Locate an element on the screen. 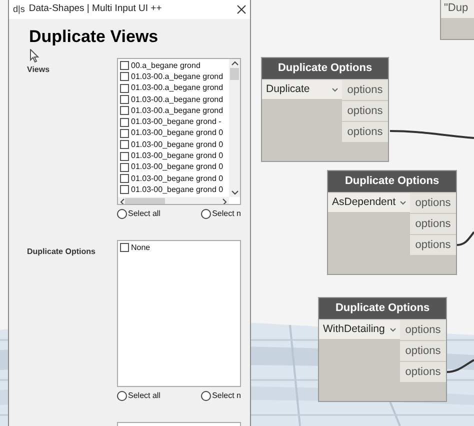  list-item: 01.03-00_begane grond - is located at coordinates (173, 122).